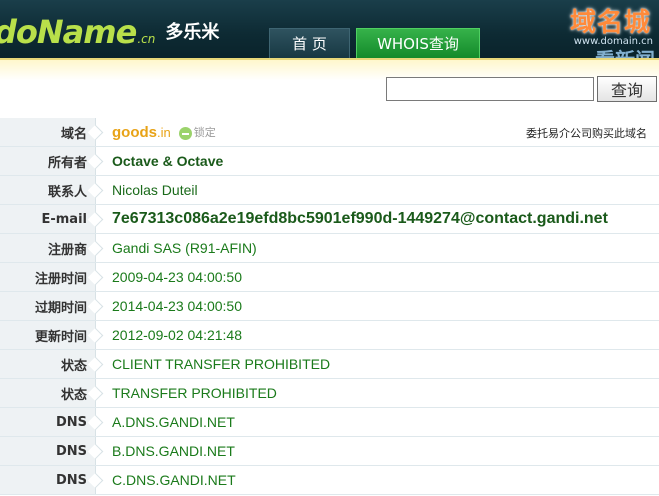 The height and width of the screenshot is (496, 659). What do you see at coordinates (48, 277) in the screenshot?
I see `row-label: 注册时间` at bounding box center [48, 277].